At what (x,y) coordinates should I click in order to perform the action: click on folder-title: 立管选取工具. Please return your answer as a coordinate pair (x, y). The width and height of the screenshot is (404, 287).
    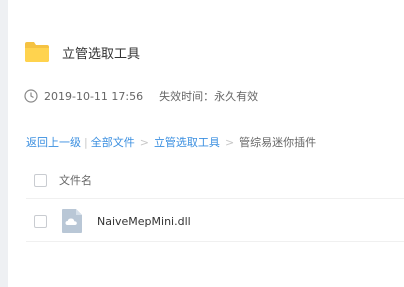
    Looking at the image, I should click on (101, 54).